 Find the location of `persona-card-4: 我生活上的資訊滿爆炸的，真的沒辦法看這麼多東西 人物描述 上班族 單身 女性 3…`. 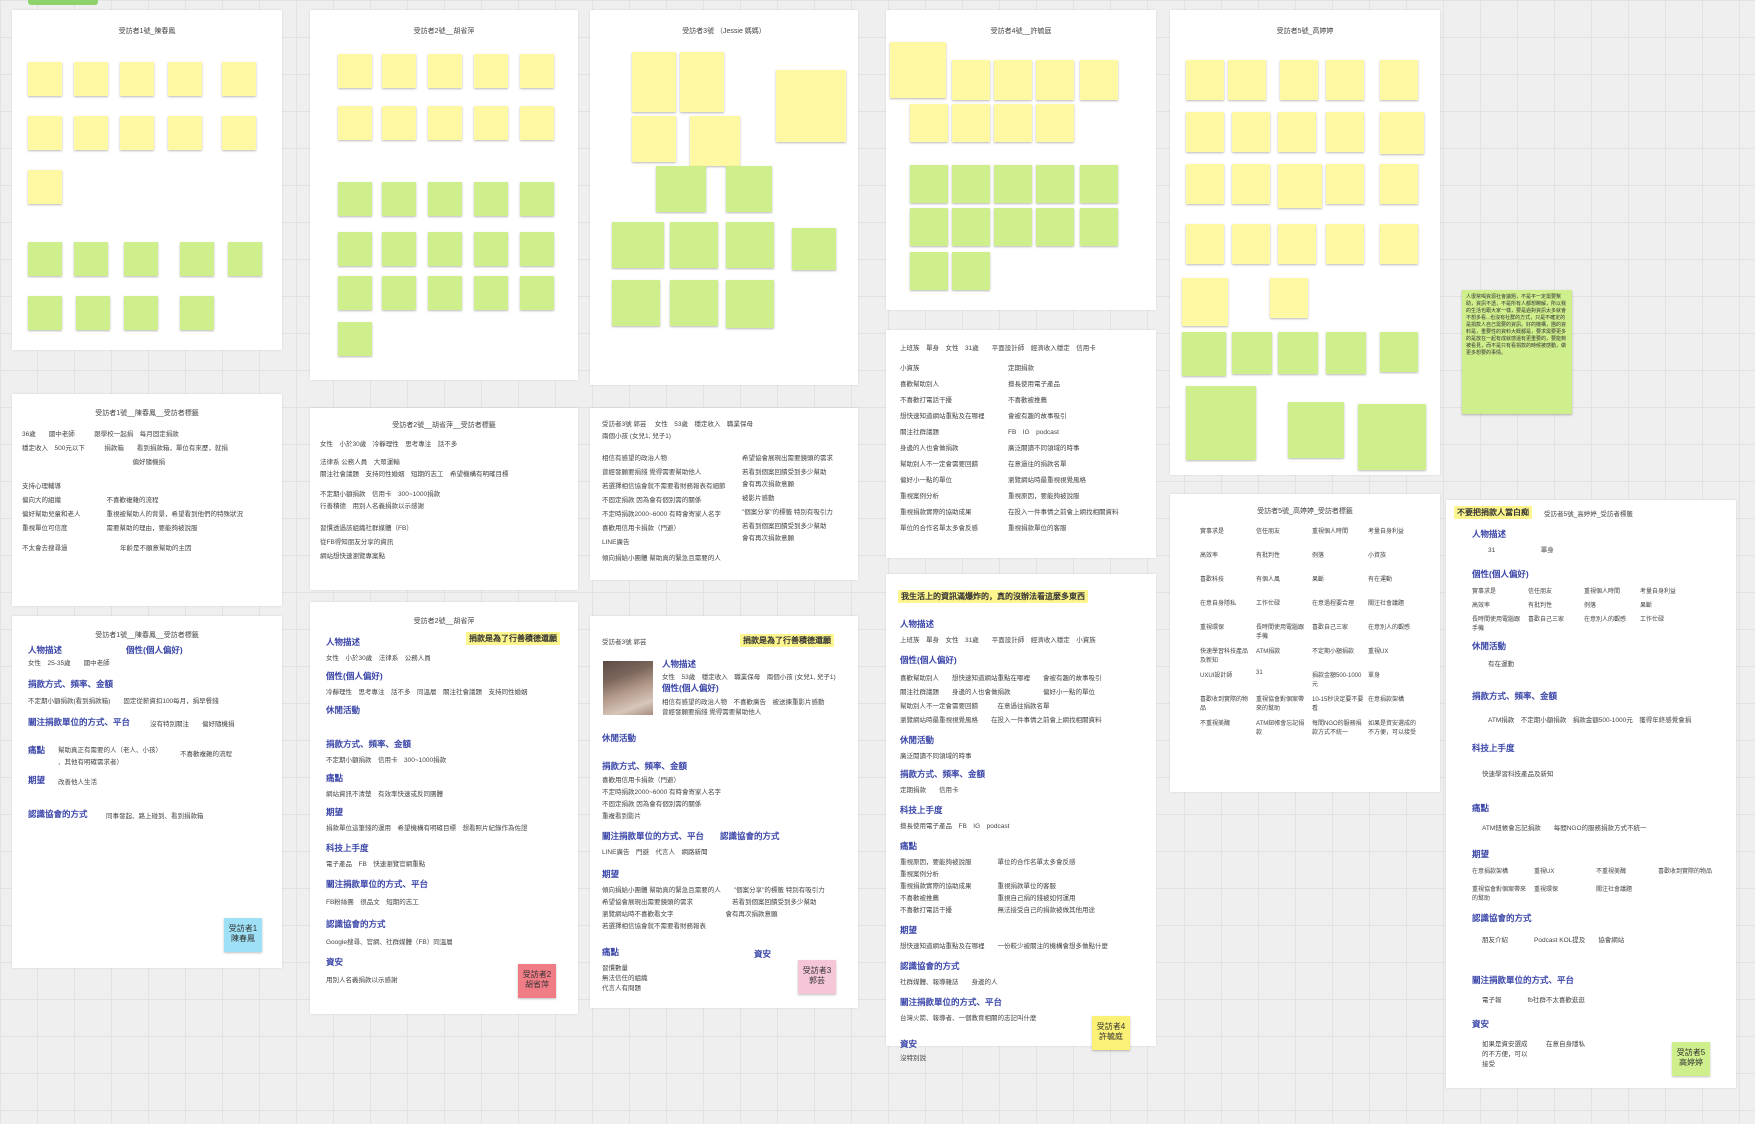

persona-card-4: 我生活上的資訊滿爆炸的，真的沒辦法看這麼多東西 人物描述 上班族 單身 女性 3… is located at coordinates (1021, 818).